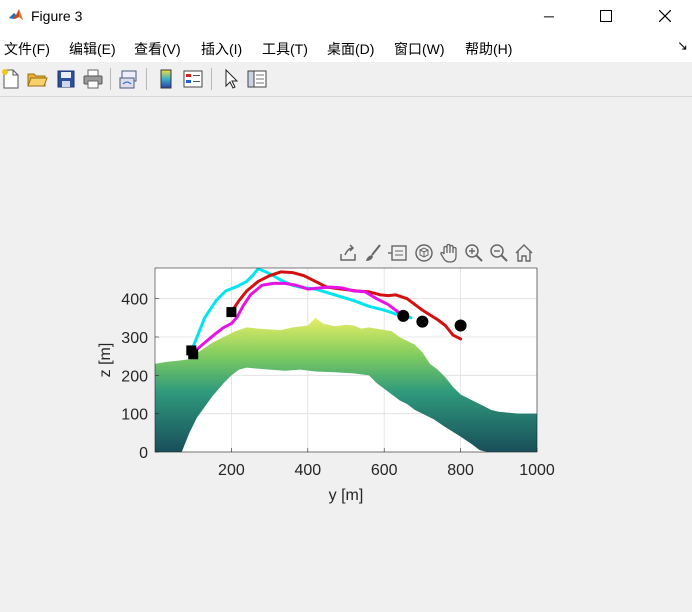 The width and height of the screenshot is (692, 612). I want to click on zoom-in-icon, so click(474, 253).